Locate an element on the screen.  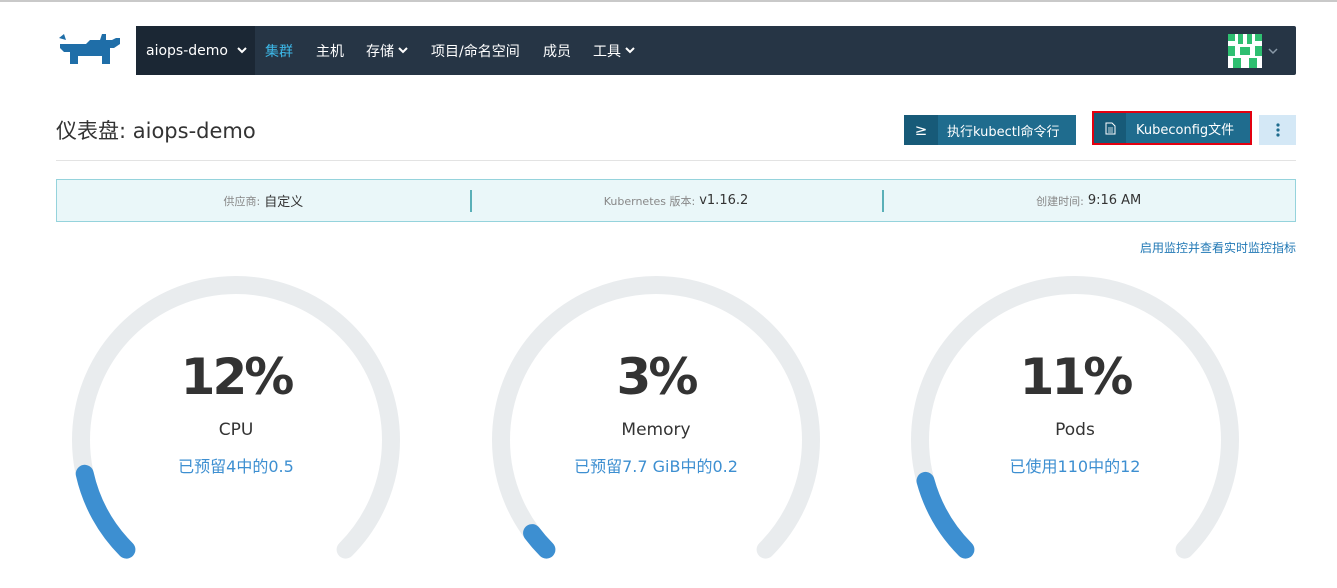
kubernetes-version-value: v1.16.2 is located at coordinates (724, 200).